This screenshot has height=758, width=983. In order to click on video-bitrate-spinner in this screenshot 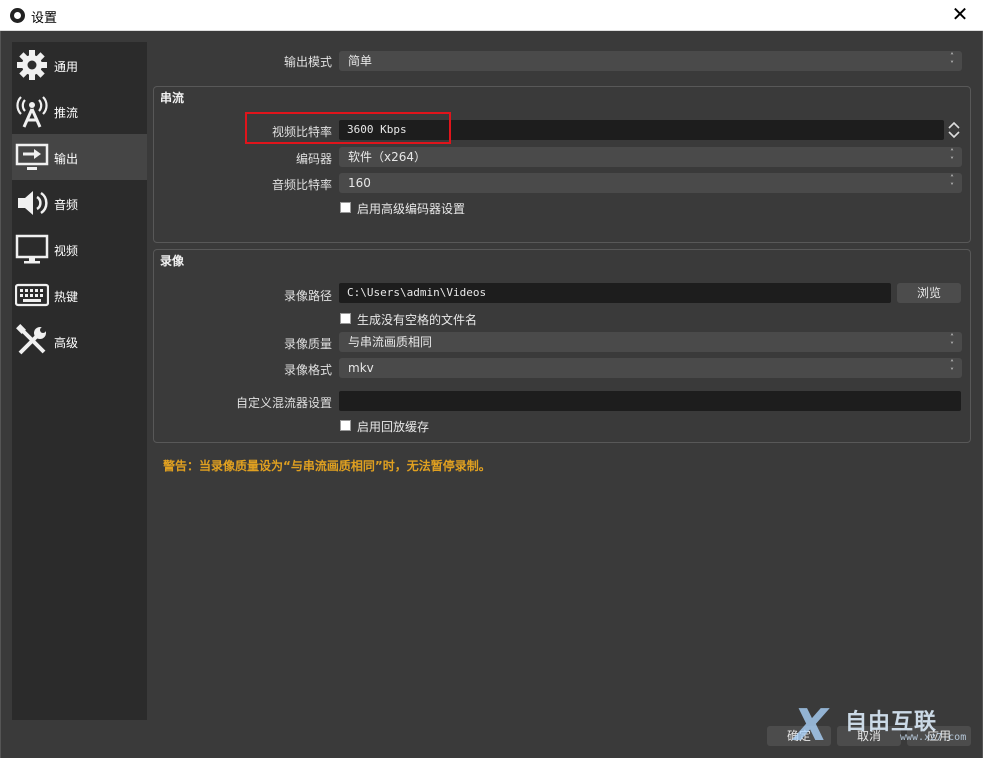, I will do `click(954, 130)`.